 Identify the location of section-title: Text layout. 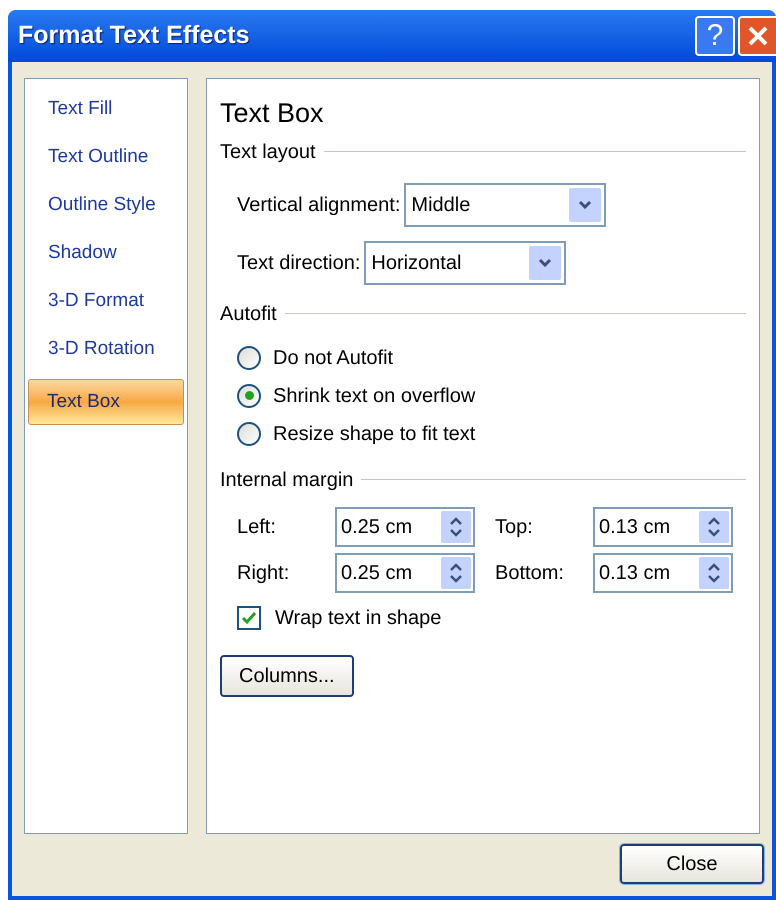
(268, 152).